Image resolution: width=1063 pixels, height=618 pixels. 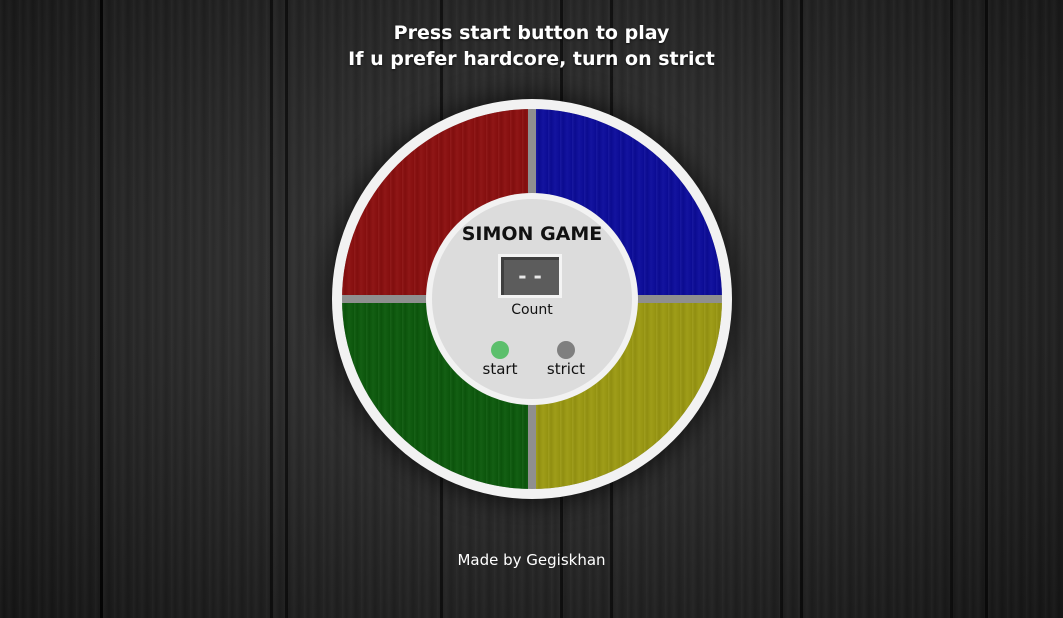 I want to click on instruction-line-start: Press start button to play, so click(x=531, y=33).